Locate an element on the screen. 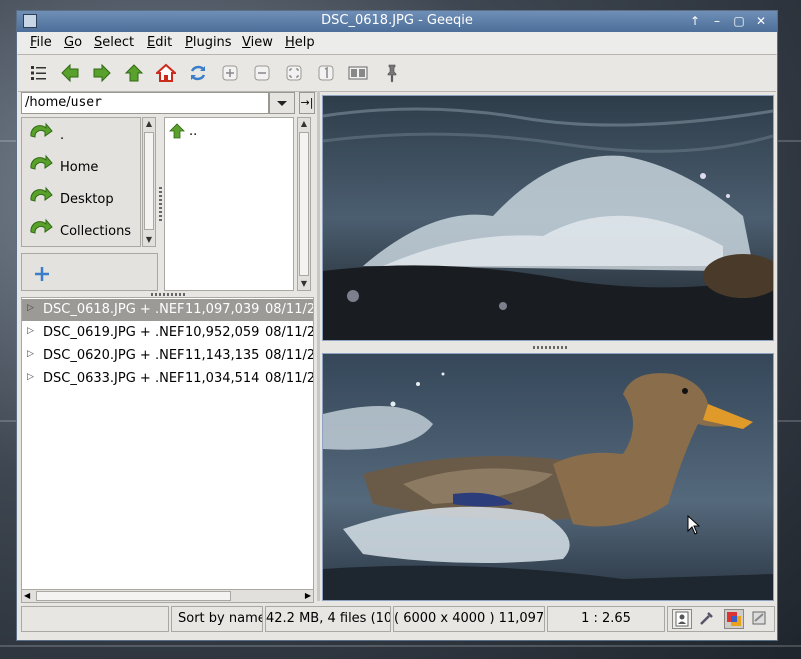 This screenshot has width=801, height=659. image-split-grip is located at coordinates (550, 347).